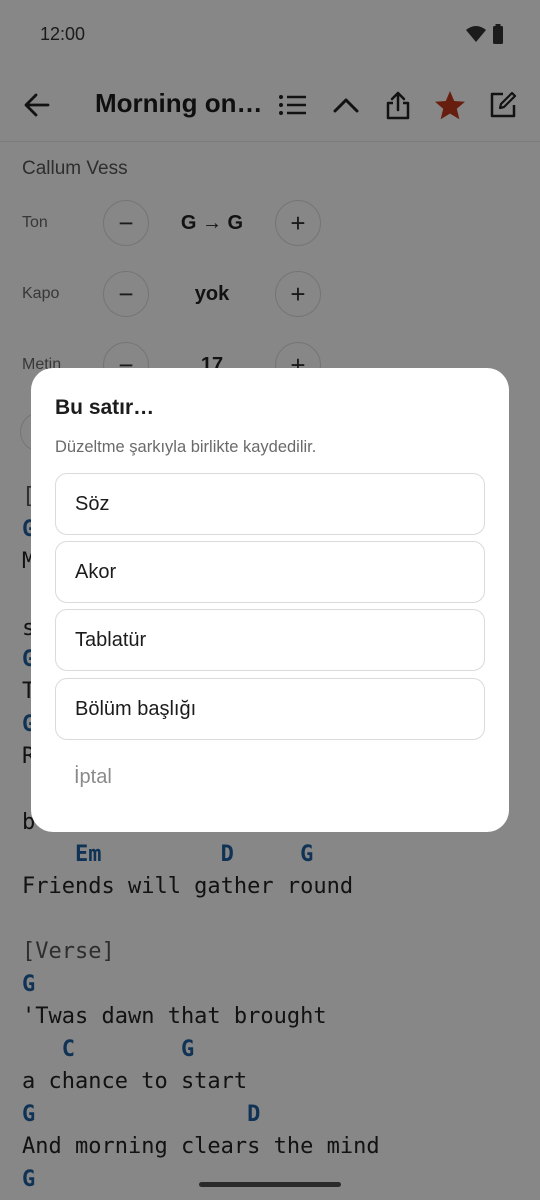 The image size is (540, 1200). What do you see at coordinates (270, 504) in the screenshot?
I see `option-lyric-button: Söz` at bounding box center [270, 504].